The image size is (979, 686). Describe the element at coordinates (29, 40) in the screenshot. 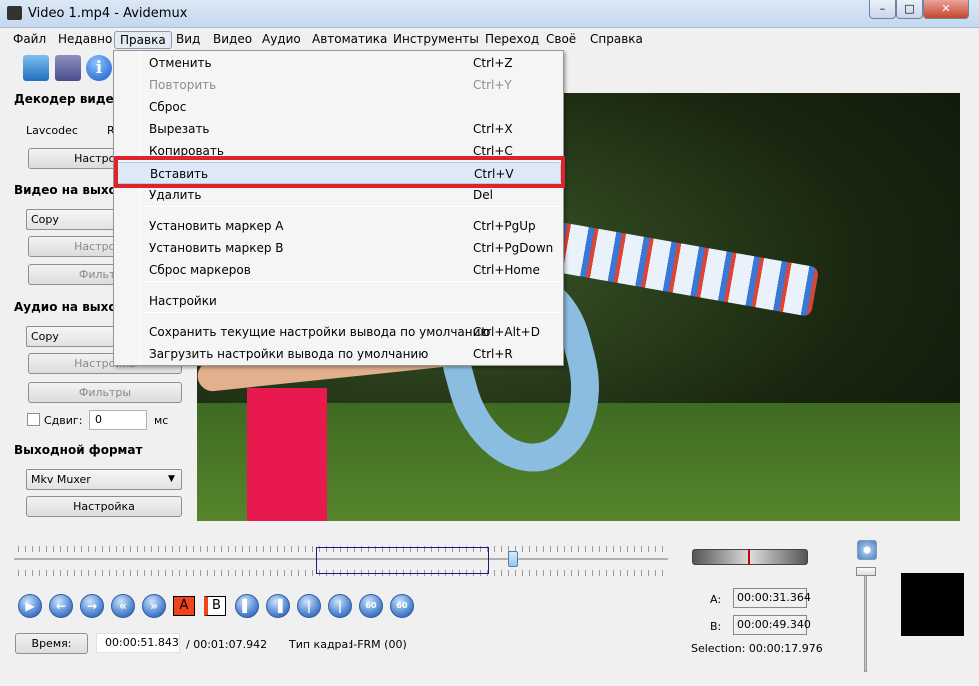

I see `menu-file: Файл` at that location.